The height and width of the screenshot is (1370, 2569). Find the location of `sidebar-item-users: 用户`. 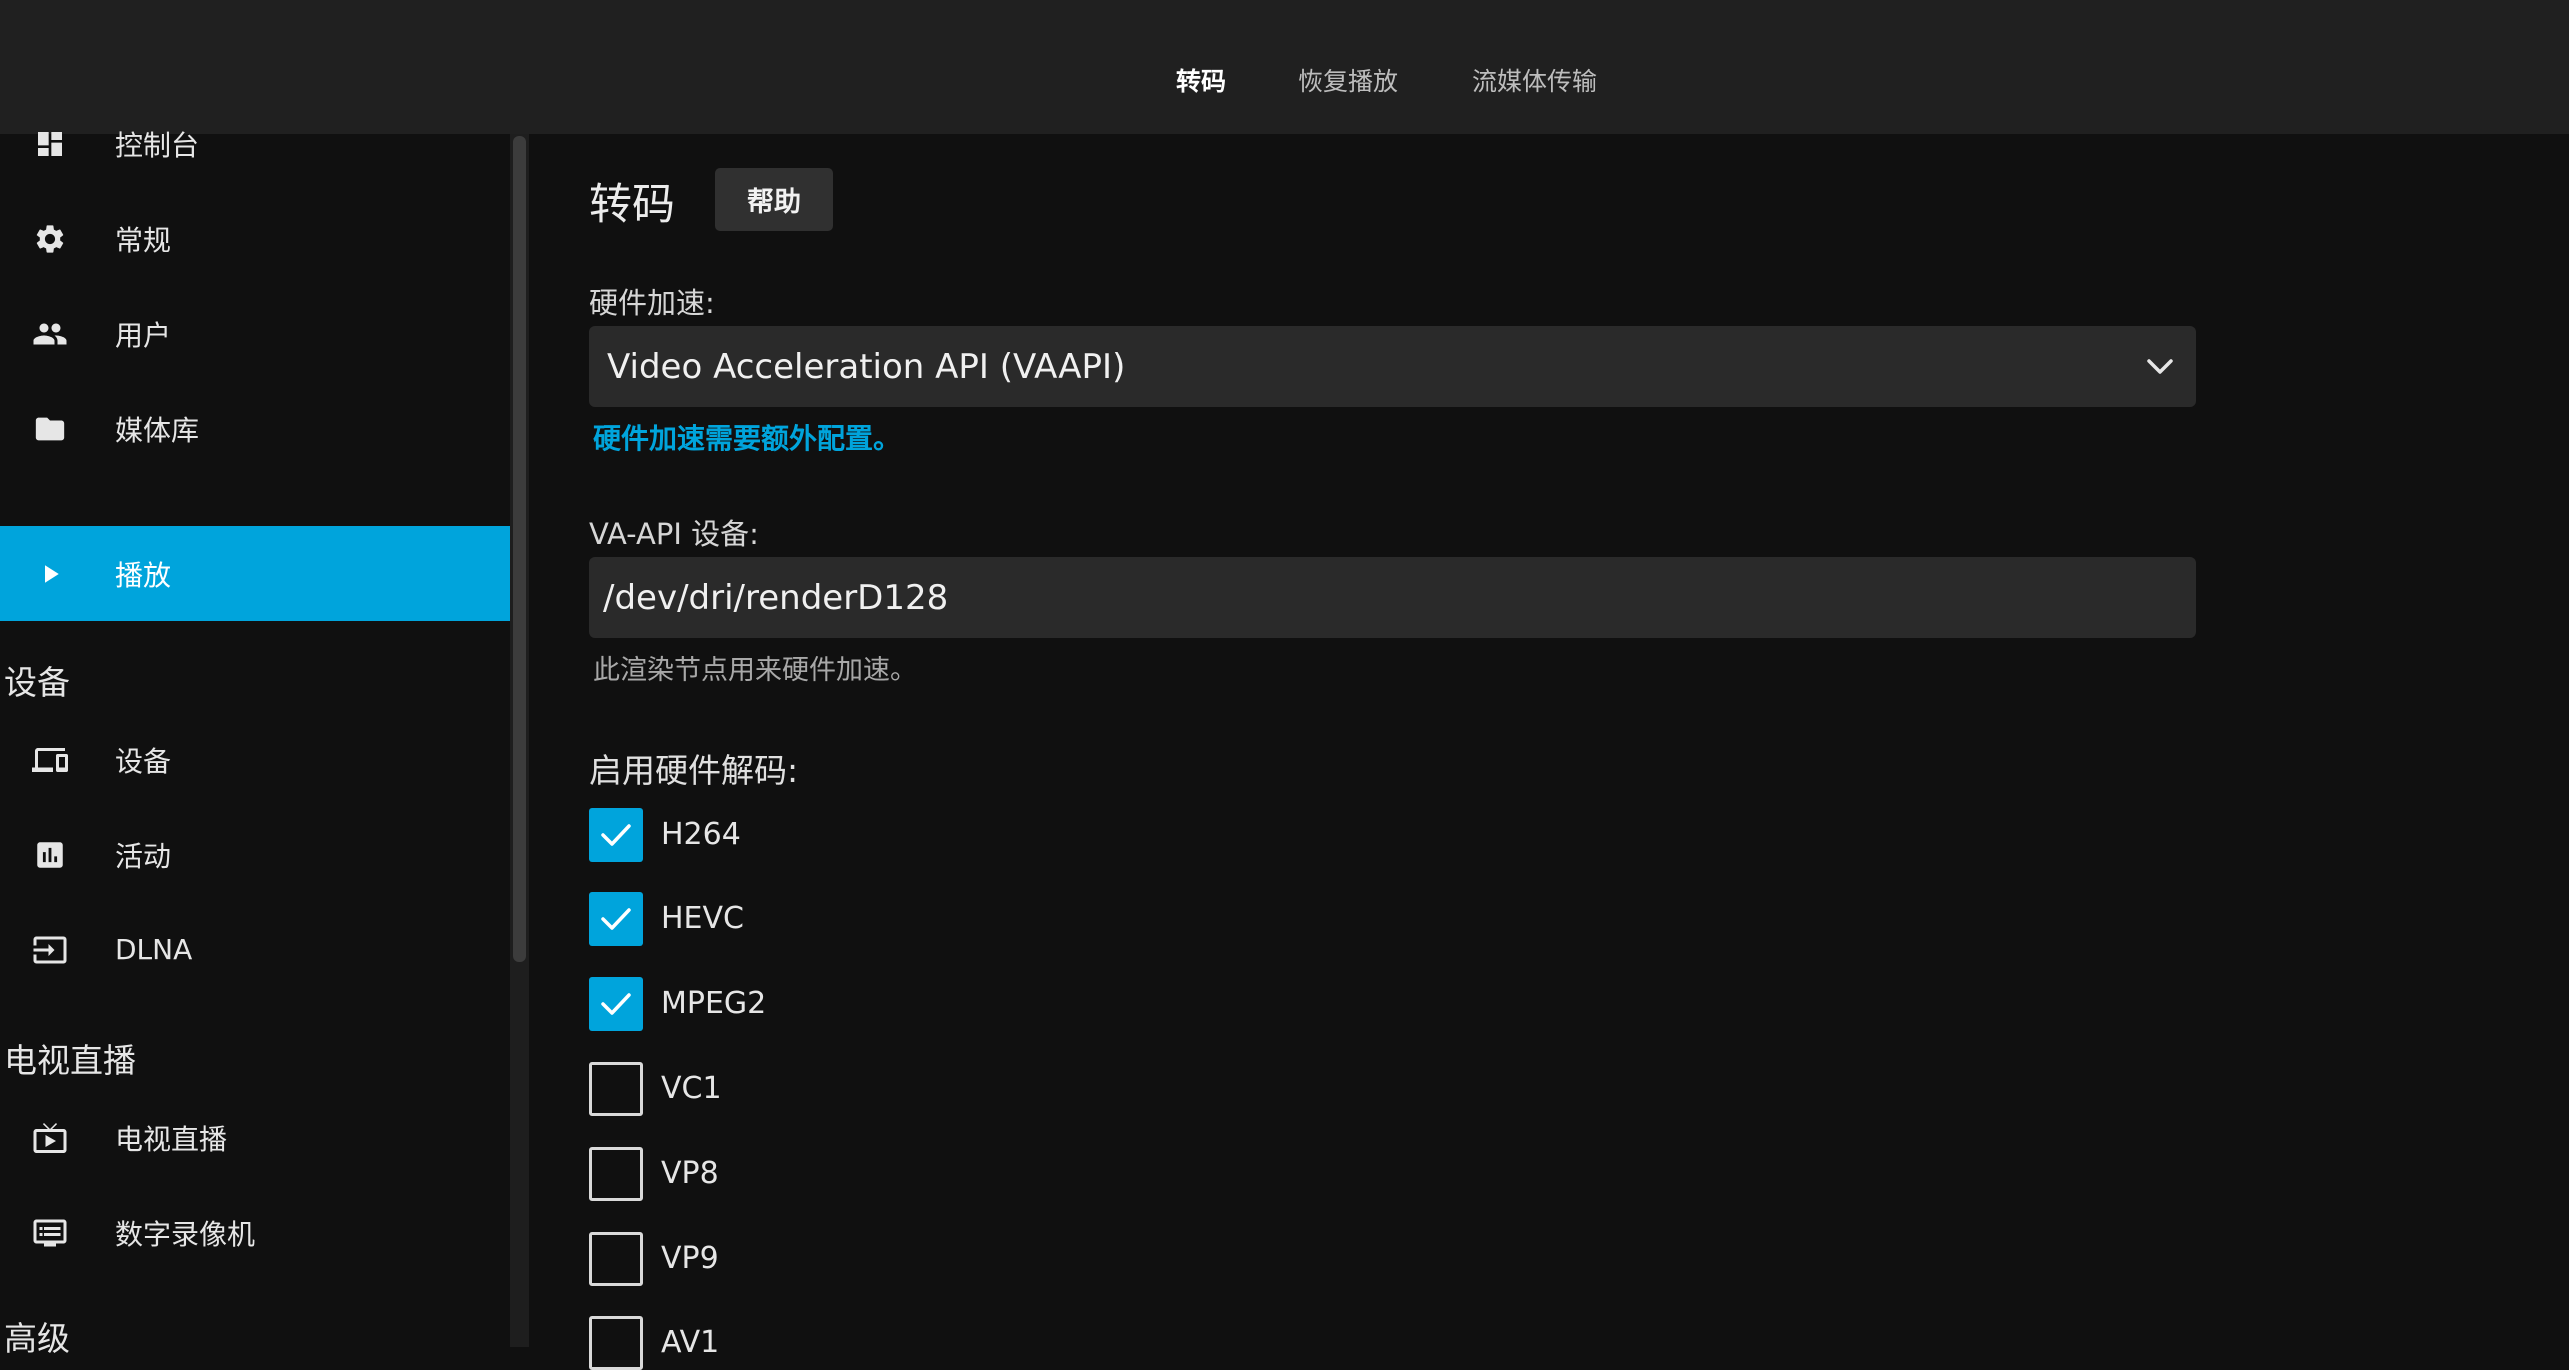

sidebar-item-users: 用户 is located at coordinates (255, 333).